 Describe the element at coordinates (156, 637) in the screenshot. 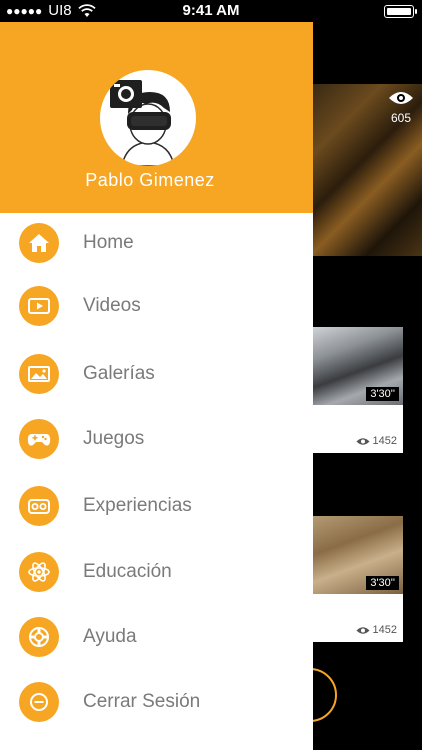

I see `menu-item-ayuda: Ayuda` at that location.